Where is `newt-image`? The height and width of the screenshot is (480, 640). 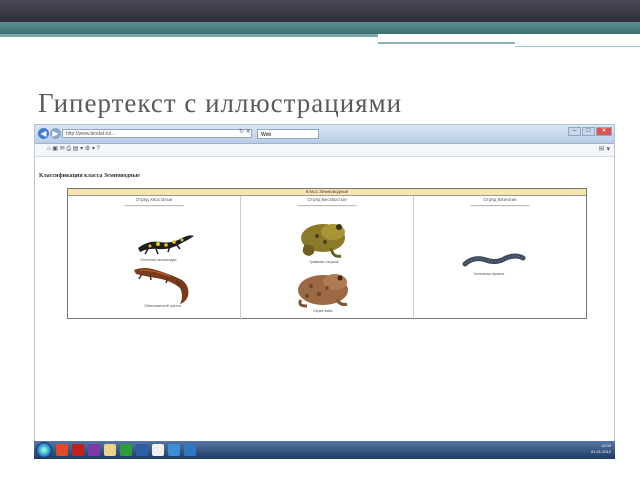
newt-image is located at coordinates (164, 284).